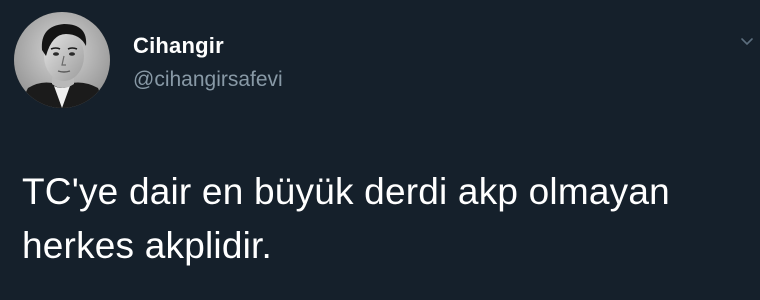 The width and height of the screenshot is (760, 300). I want to click on tweet-text-line: herkes akplidir., so click(147, 245).